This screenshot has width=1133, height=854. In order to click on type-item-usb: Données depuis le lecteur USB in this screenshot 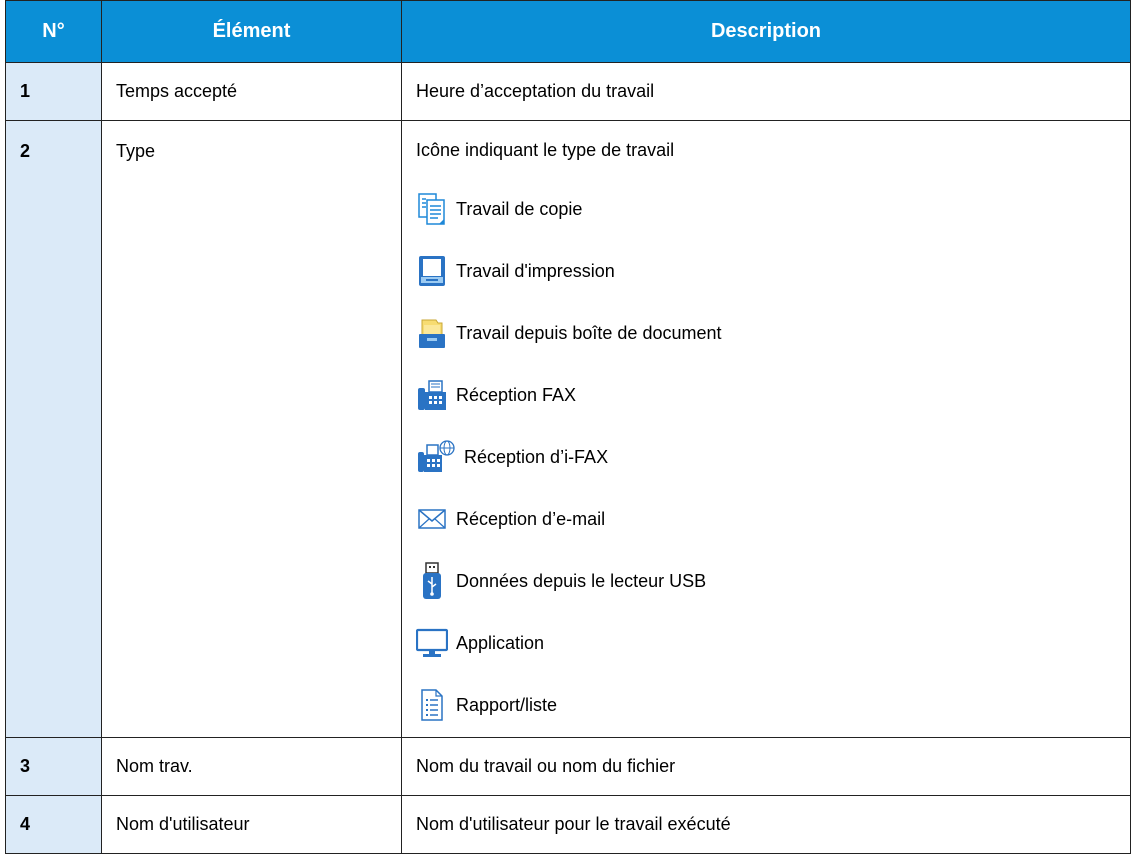, I will do `click(773, 581)`.